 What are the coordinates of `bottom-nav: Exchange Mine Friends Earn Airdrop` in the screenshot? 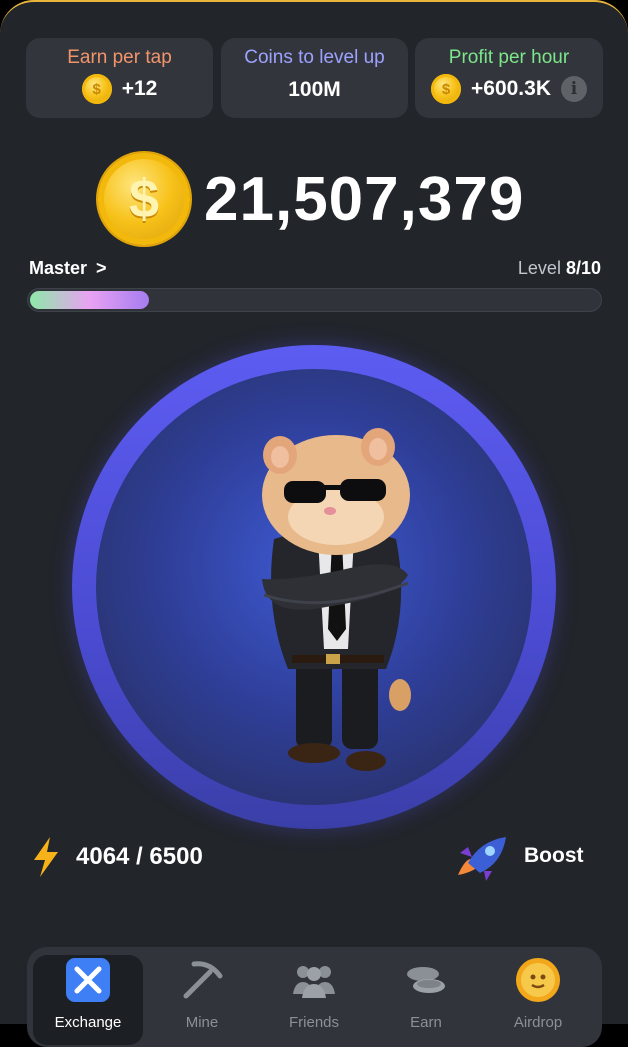 It's located at (314, 997).